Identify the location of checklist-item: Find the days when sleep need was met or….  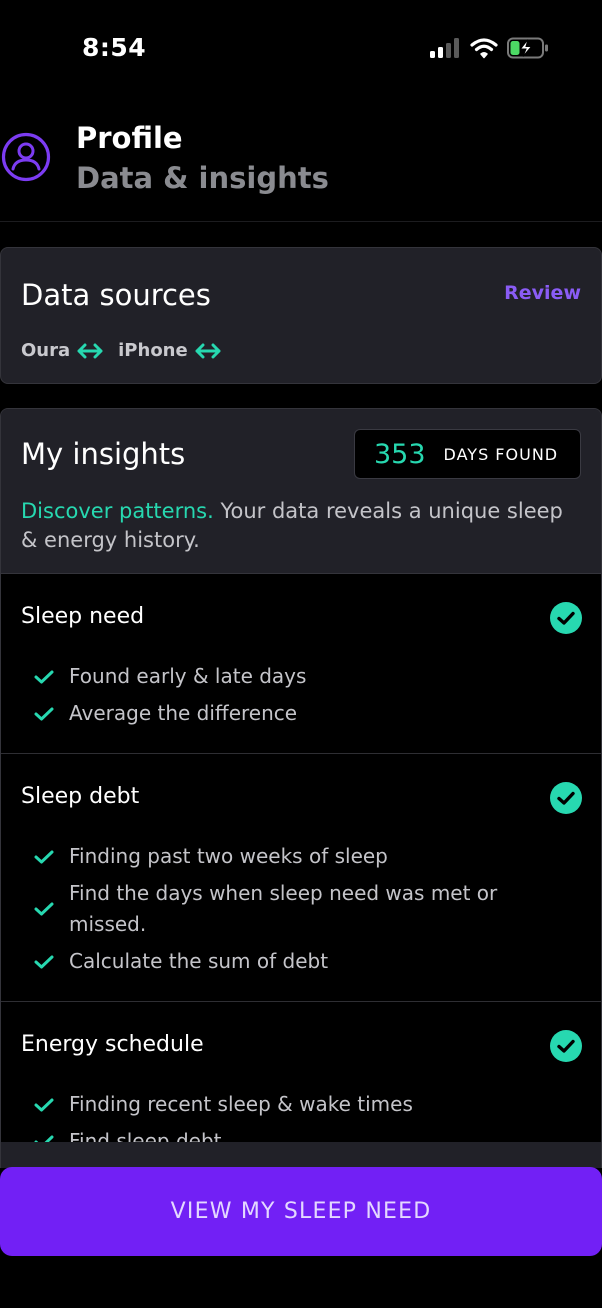
(297, 909).